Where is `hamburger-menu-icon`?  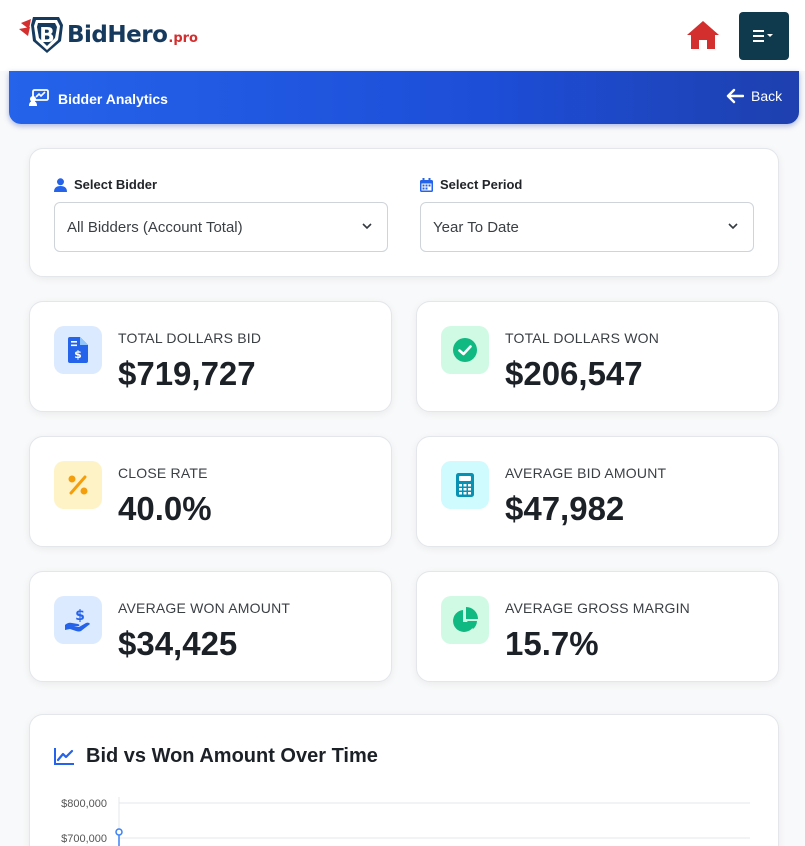 hamburger-menu-icon is located at coordinates (763, 36).